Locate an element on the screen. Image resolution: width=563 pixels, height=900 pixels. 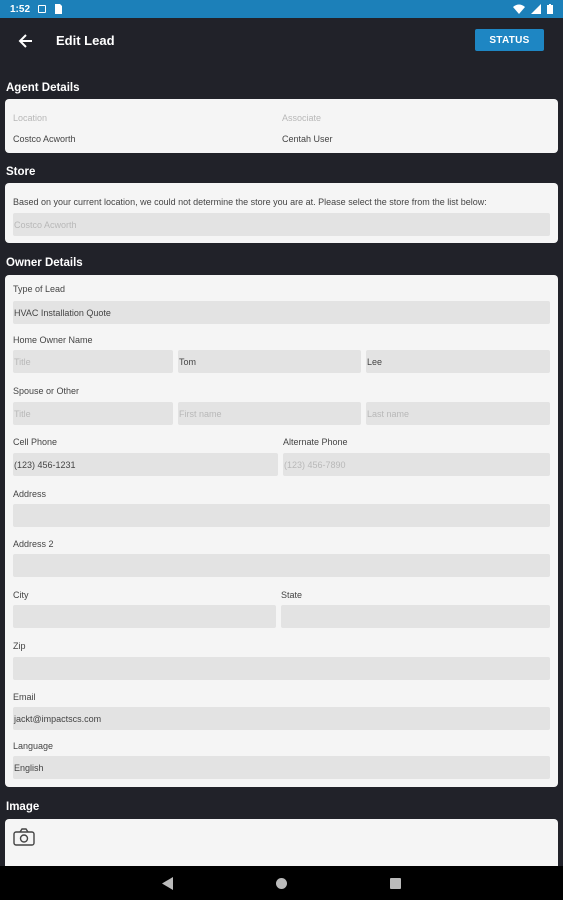
zip-label: Zip is located at coordinates (19, 646).